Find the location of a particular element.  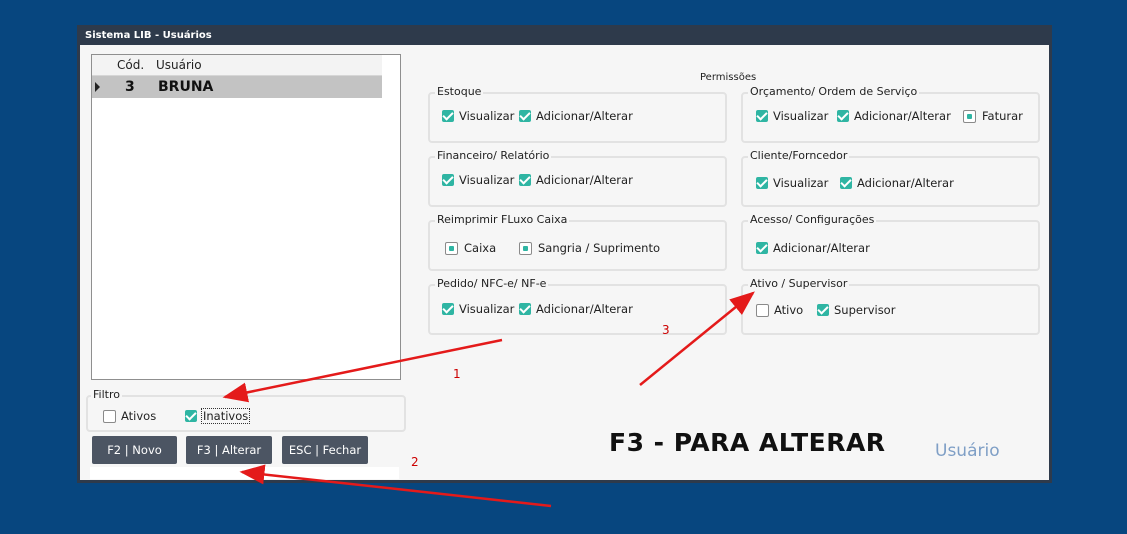

annotation-label-3: 3 is located at coordinates (666, 330).